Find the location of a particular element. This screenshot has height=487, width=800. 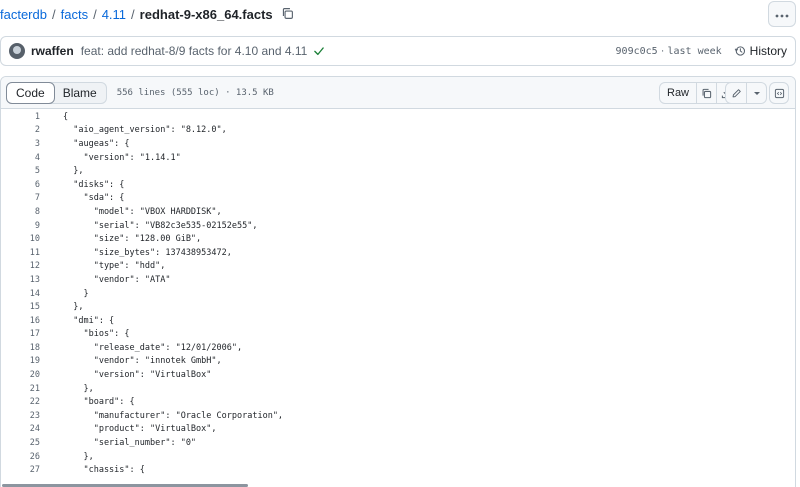

commit-sha-link: 909c0c5 is located at coordinates (637, 51).